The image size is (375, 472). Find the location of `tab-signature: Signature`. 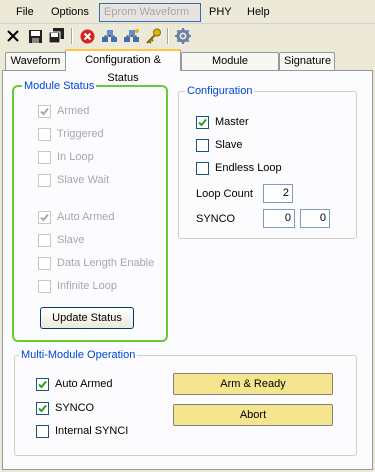

tab-signature: Signature is located at coordinates (307, 61).